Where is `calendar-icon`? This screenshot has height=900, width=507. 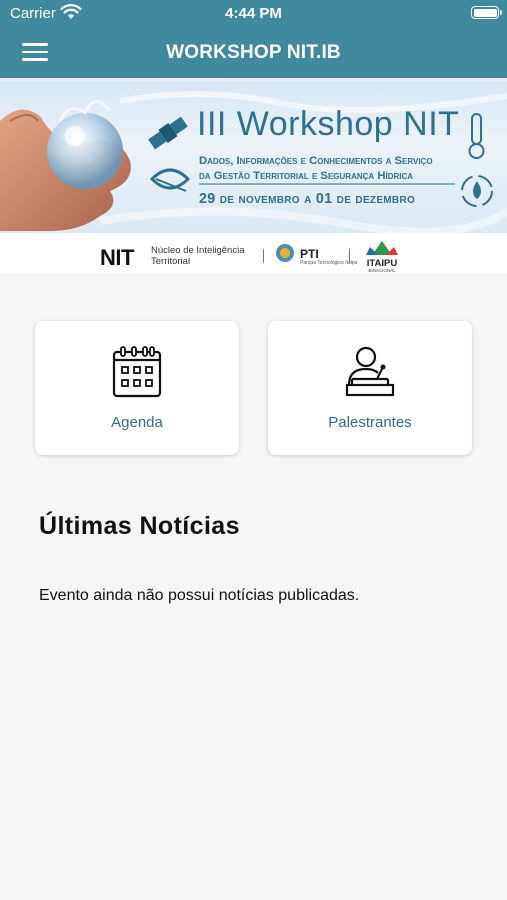
calendar-icon is located at coordinates (137, 372).